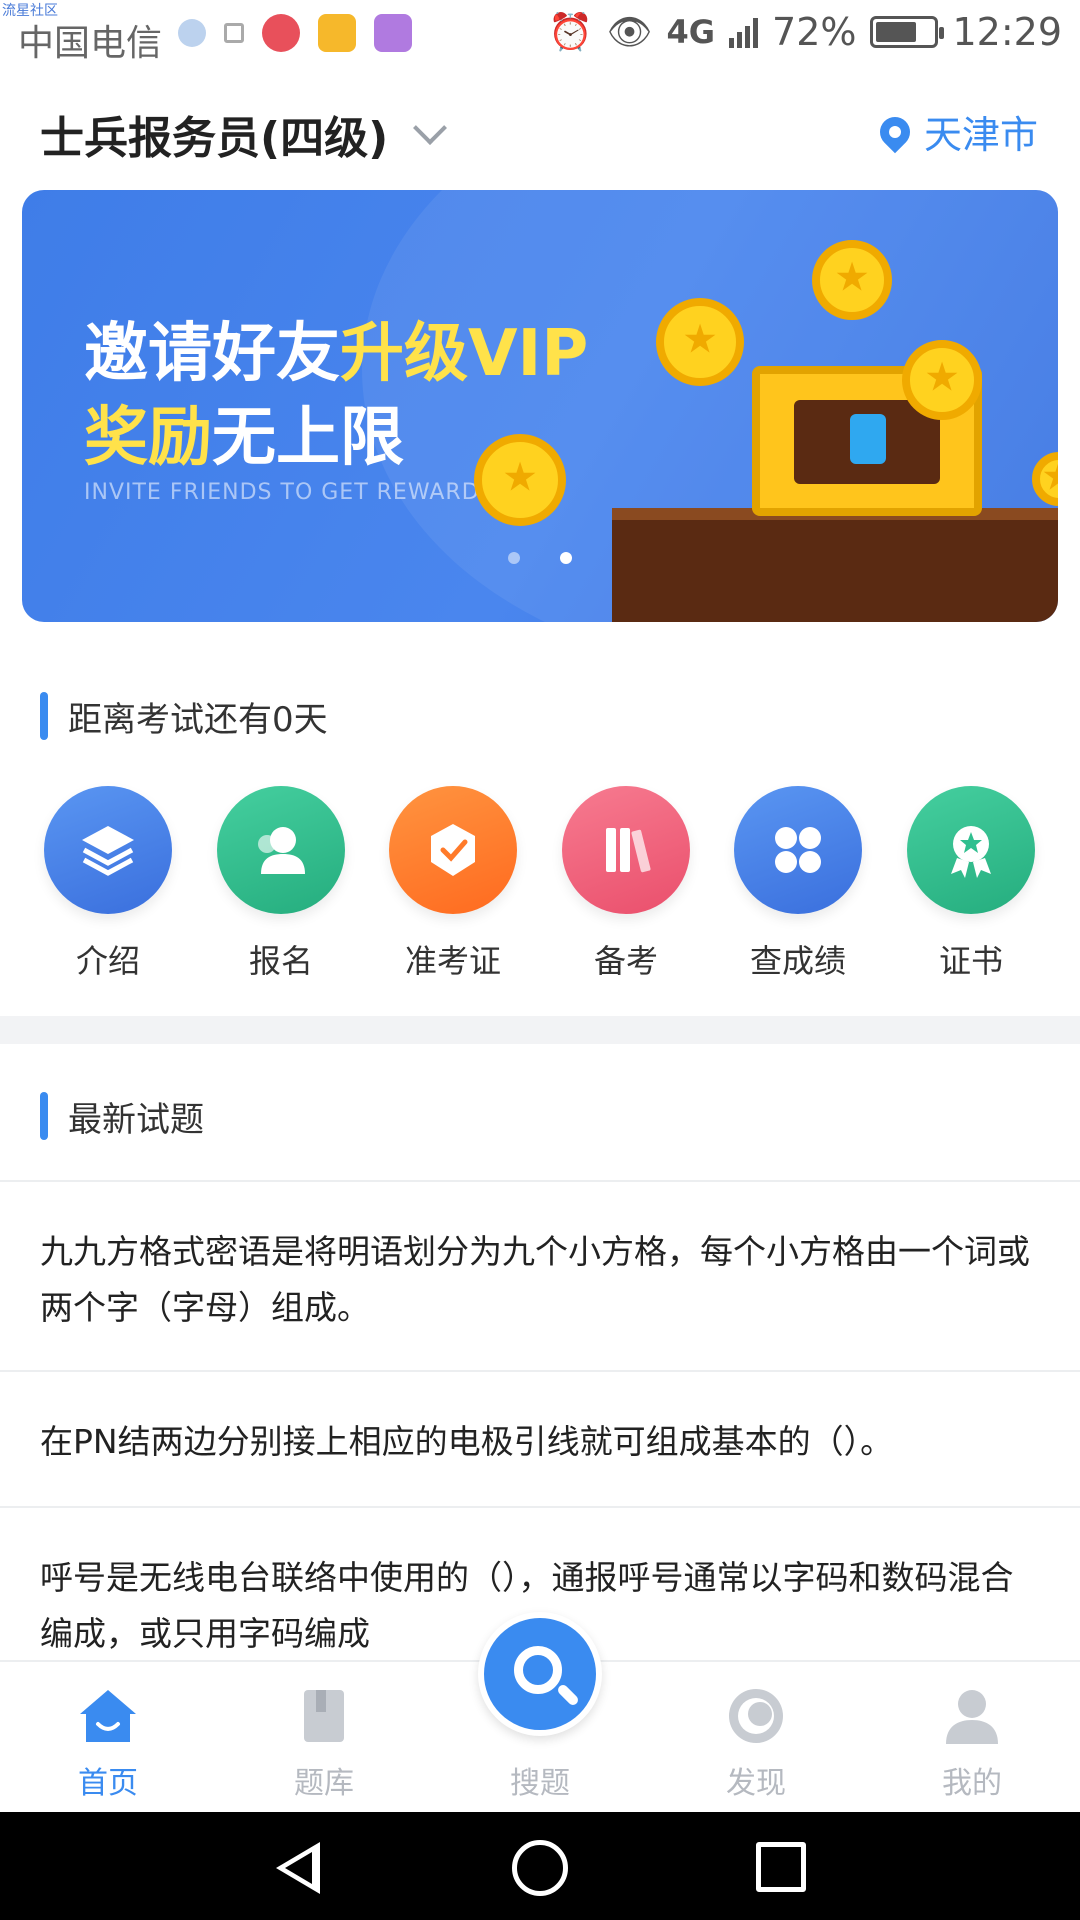 The width and height of the screenshot is (1080, 1920). Describe the element at coordinates (540, 132) in the screenshot. I see `app-header: 士兵报务员(四级) 天津市` at that location.